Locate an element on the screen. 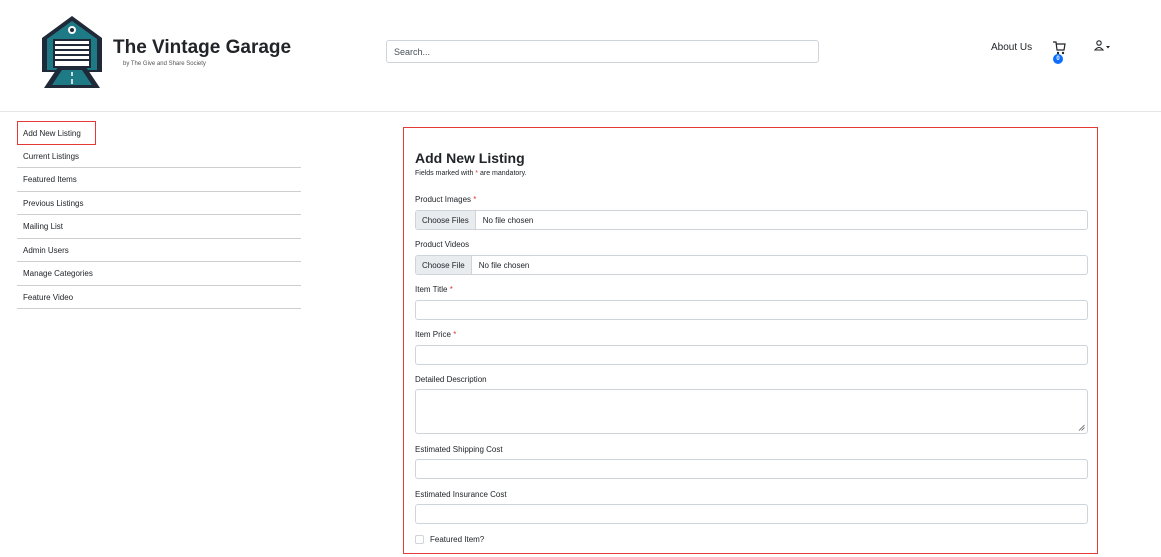 The width and height of the screenshot is (1161, 557). garage-logo-icon is located at coordinates (72, 52).